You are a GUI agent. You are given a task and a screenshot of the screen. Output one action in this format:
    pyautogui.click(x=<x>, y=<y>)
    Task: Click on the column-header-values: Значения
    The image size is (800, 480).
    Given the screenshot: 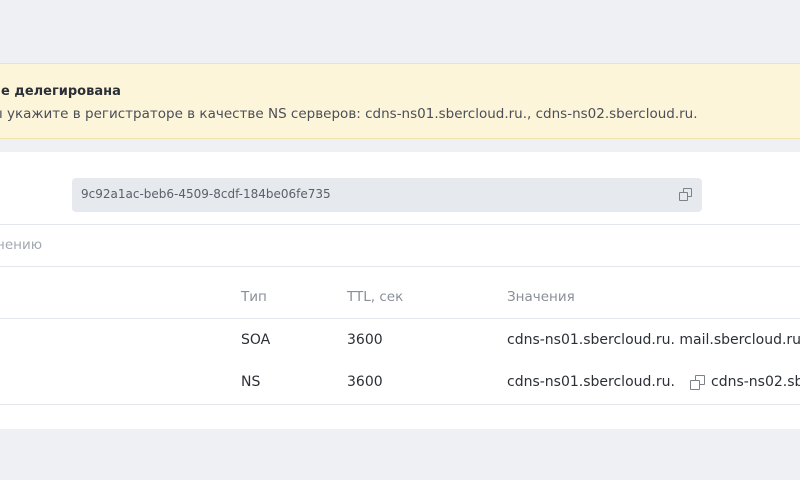 What is the action you would take?
    pyautogui.click(x=541, y=297)
    